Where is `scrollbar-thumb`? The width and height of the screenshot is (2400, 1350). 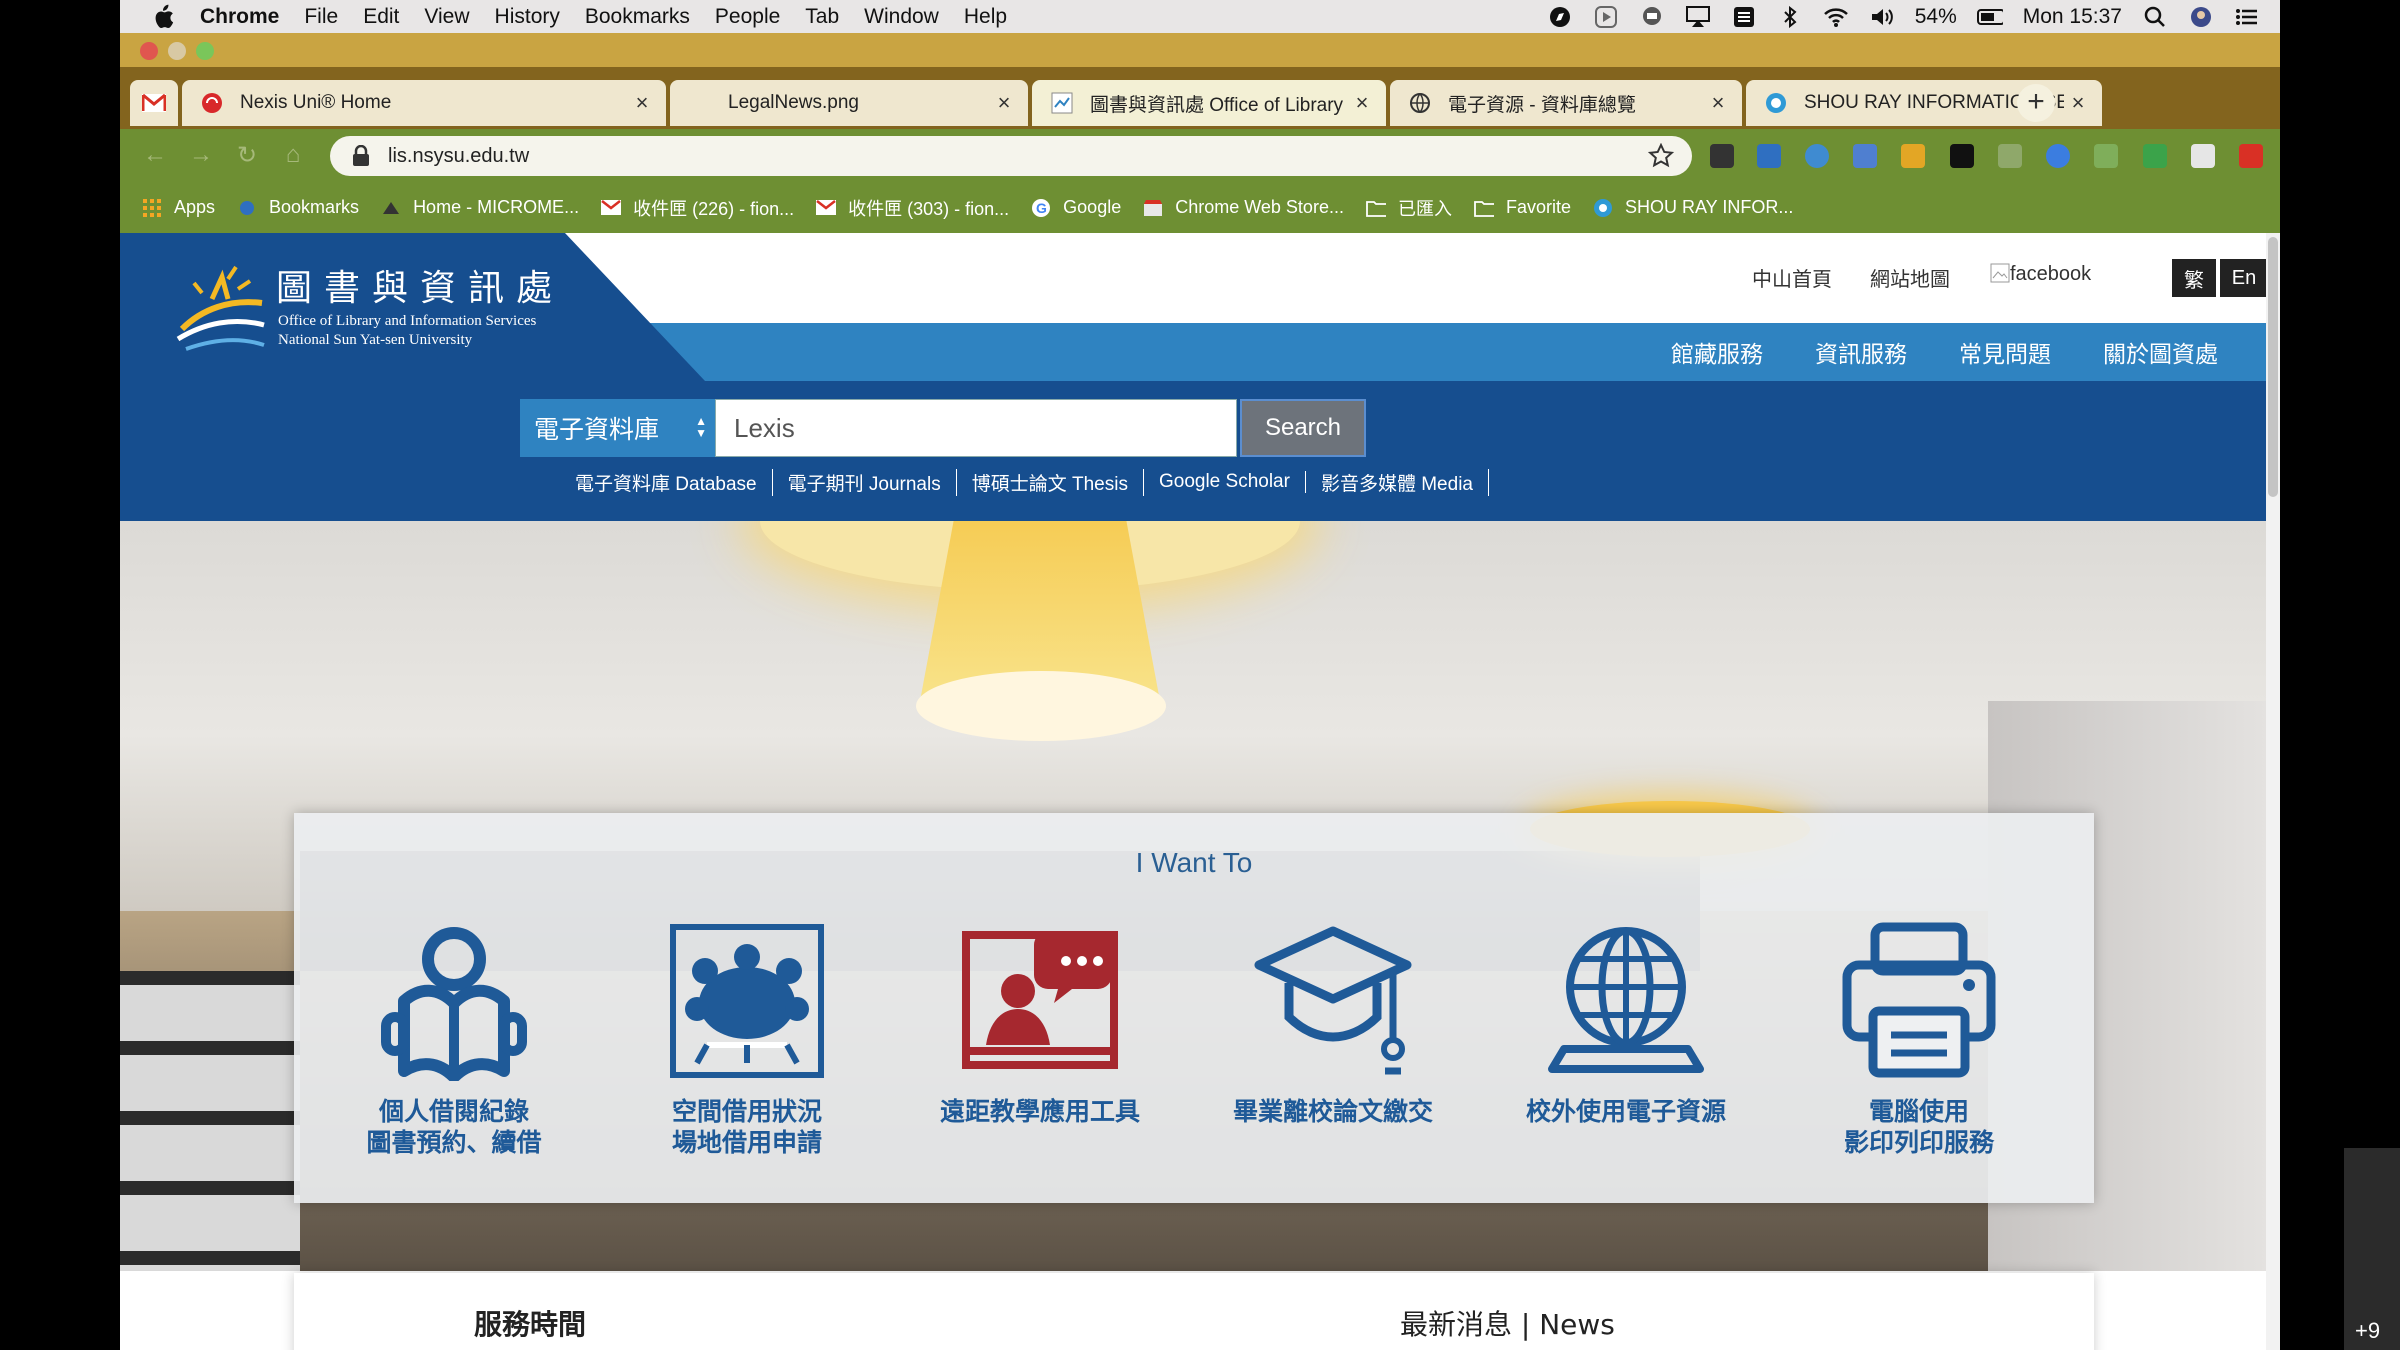
scrollbar-thumb is located at coordinates (2273, 367).